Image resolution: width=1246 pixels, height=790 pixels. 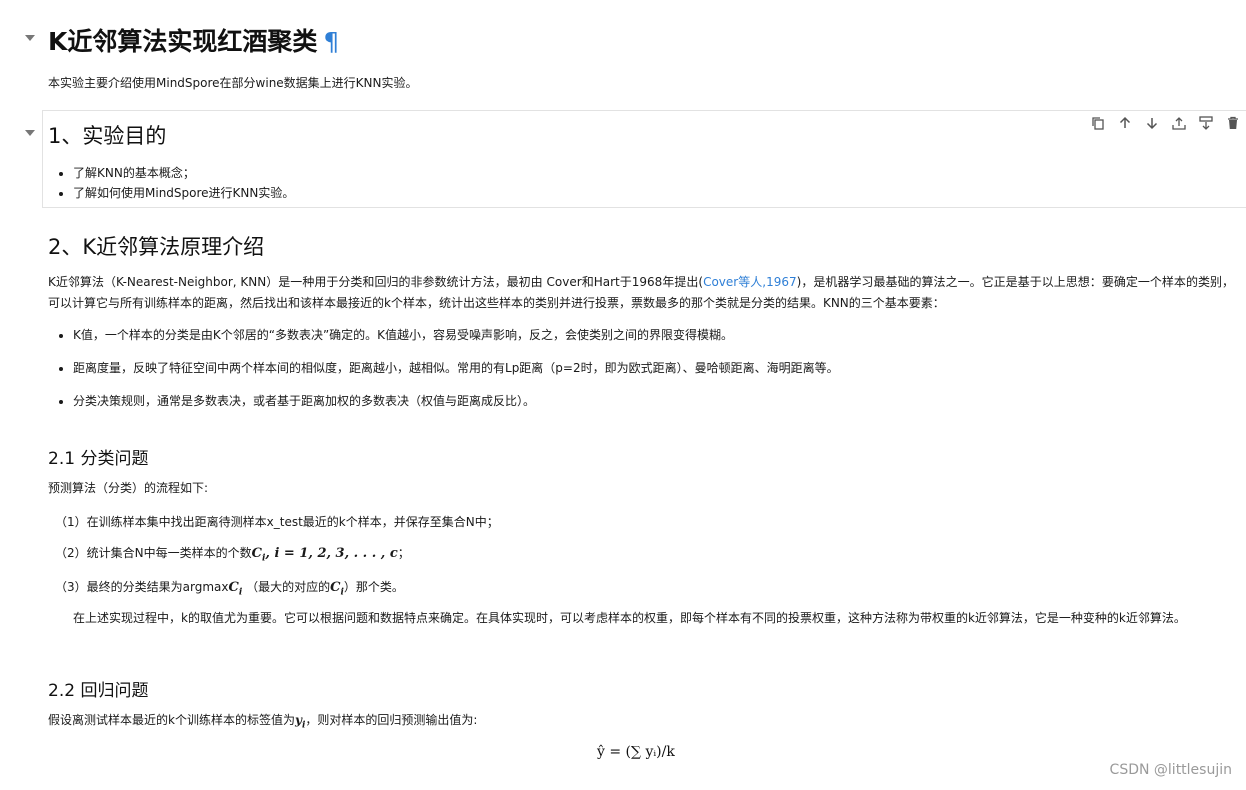 I want to click on step-3-end: ）那个类。, so click(x=373, y=587).